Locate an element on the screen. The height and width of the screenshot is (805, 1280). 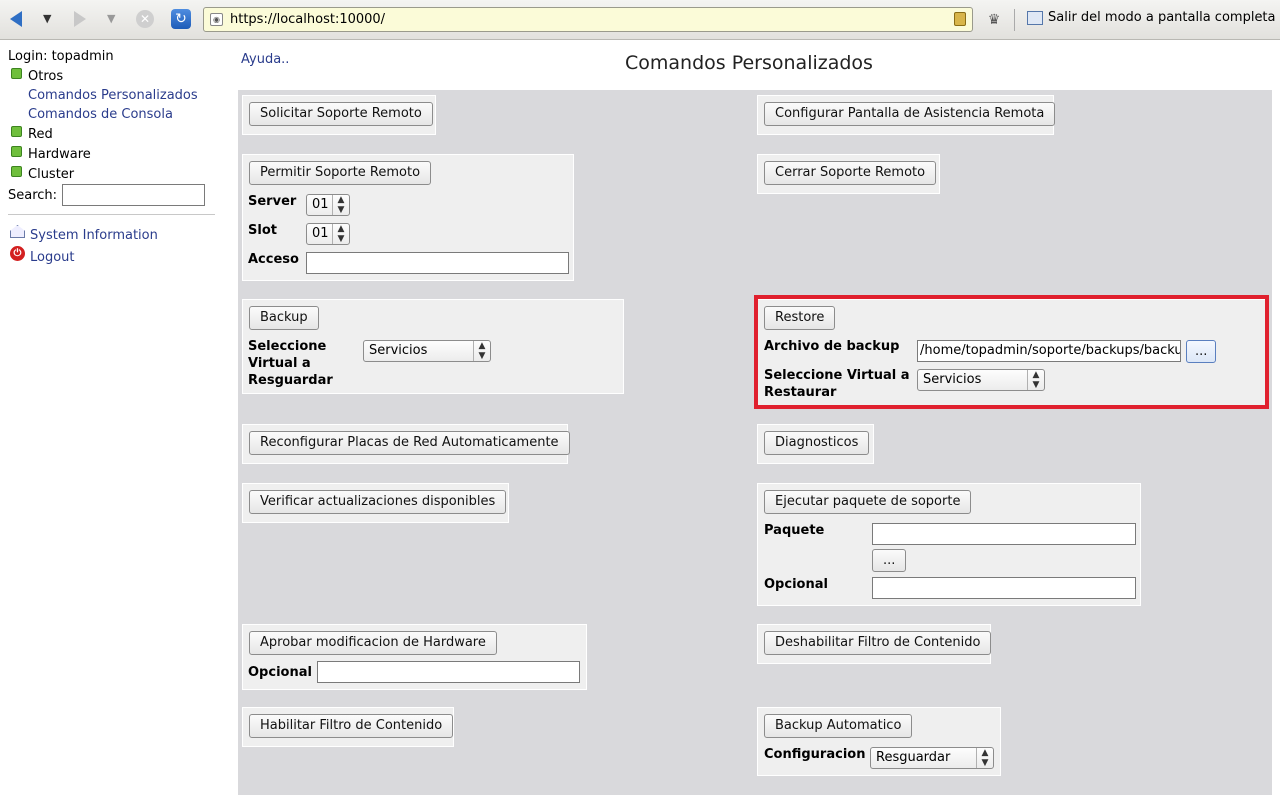
seleccione-virtual-resguardar-label: Seleccione Virtual a Resguardar is located at coordinates (290, 363).